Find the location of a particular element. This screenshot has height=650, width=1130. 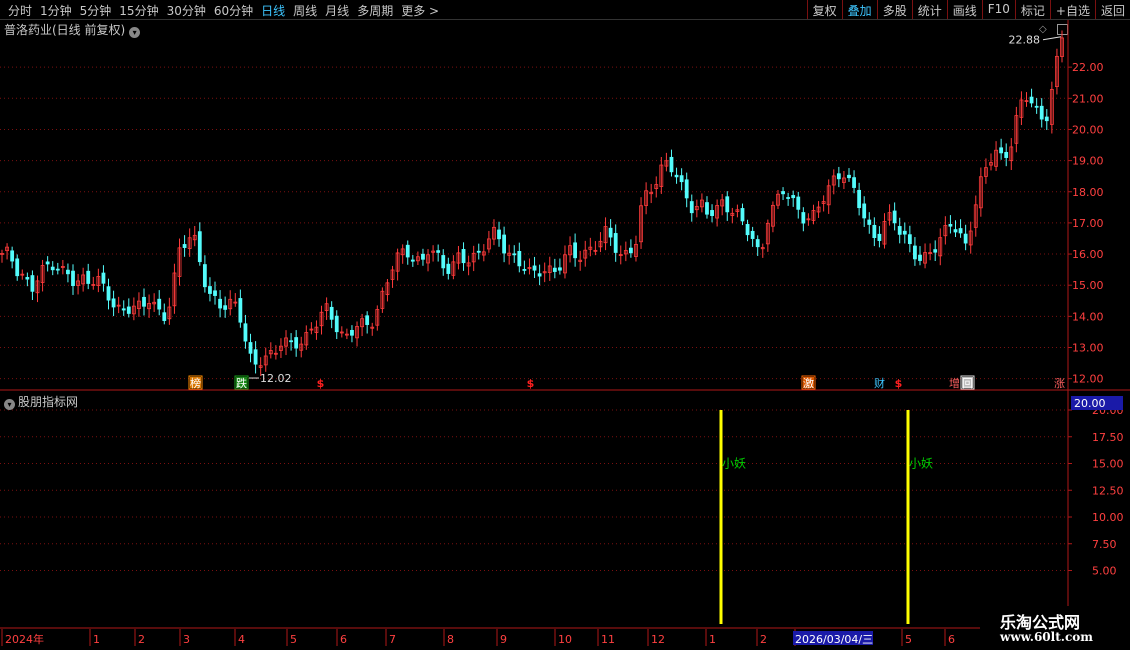

action-button: 复权 is located at coordinates (824, 9).